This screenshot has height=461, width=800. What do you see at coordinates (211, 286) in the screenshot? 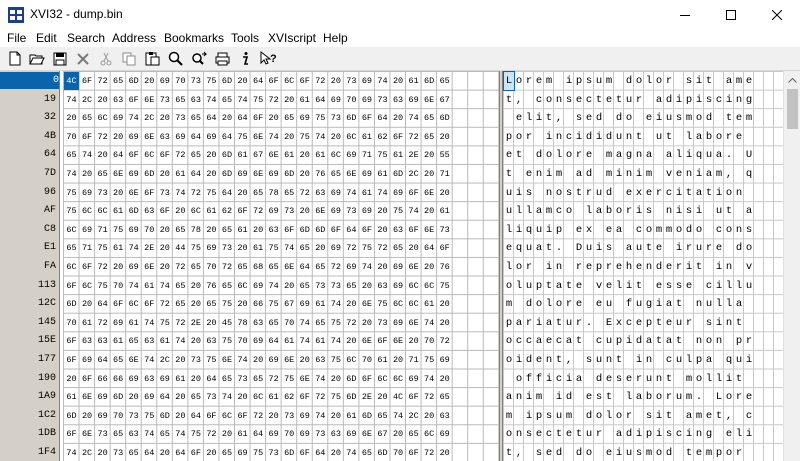
I see `hex-byte: 76` at bounding box center [211, 286].